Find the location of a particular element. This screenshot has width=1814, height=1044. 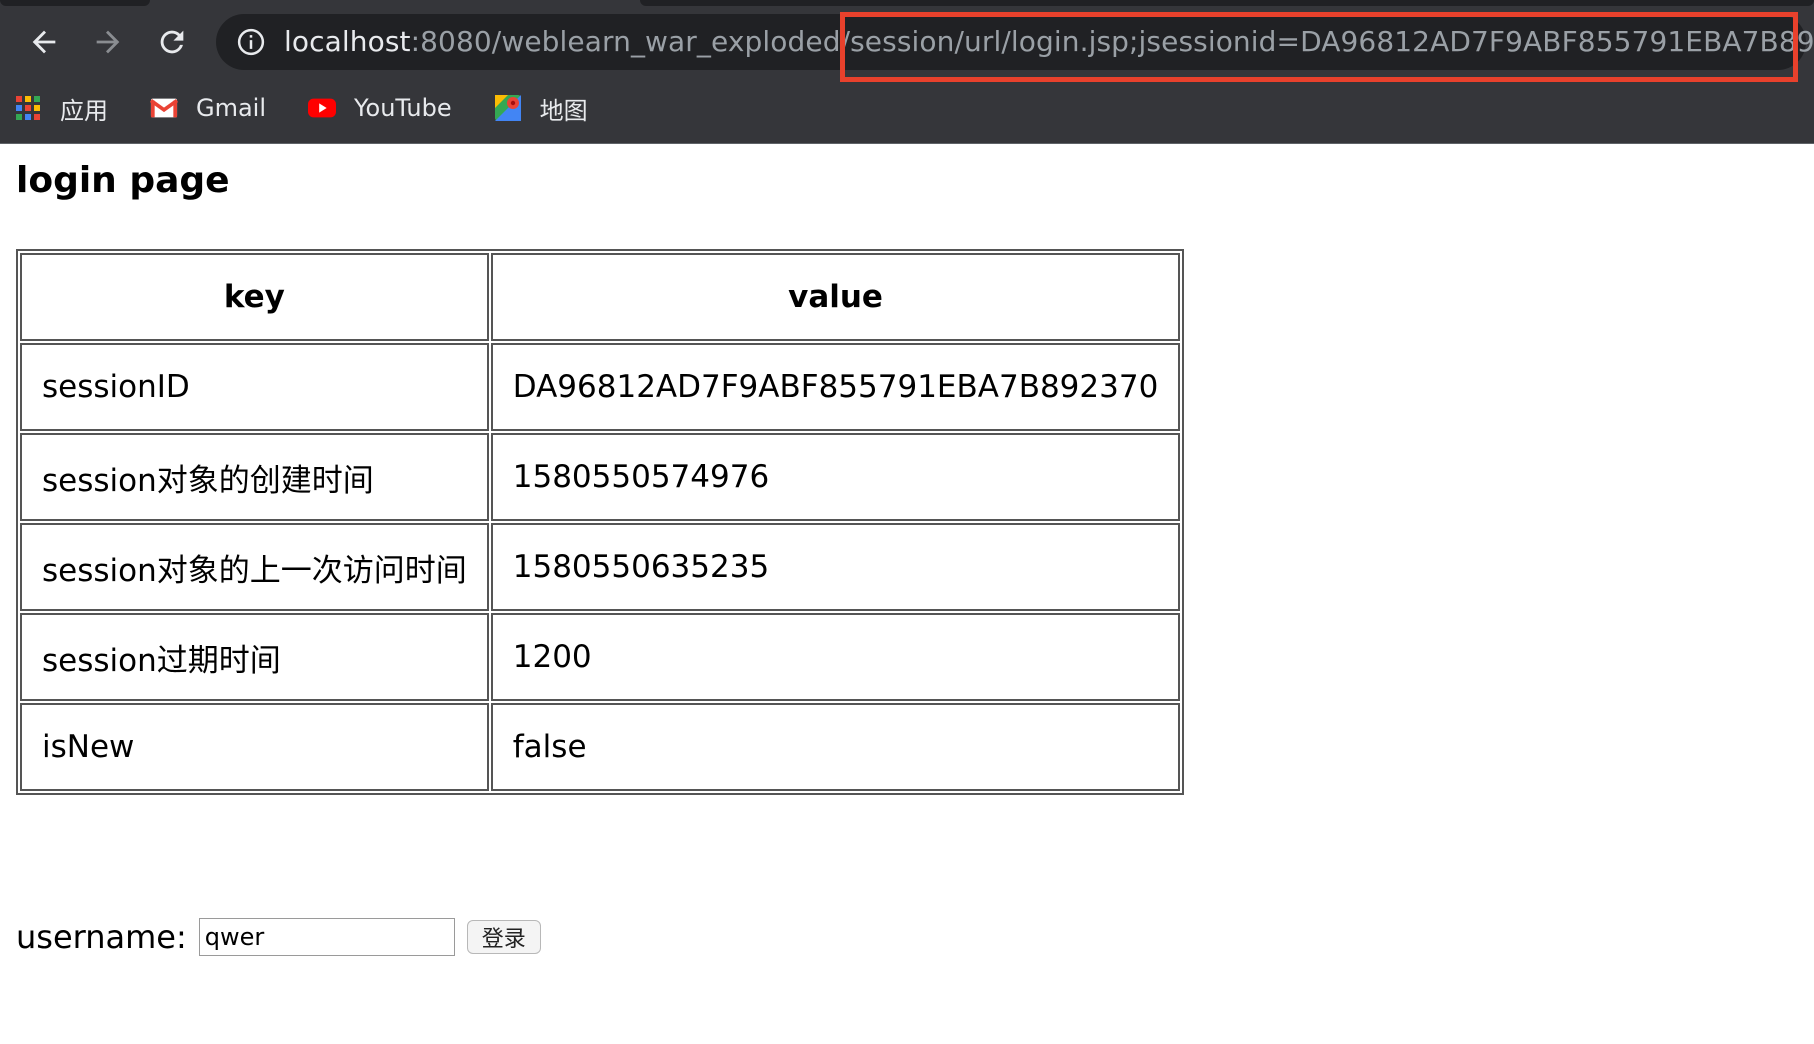

bookmark-maps: 地图 is located at coordinates (532, 108).